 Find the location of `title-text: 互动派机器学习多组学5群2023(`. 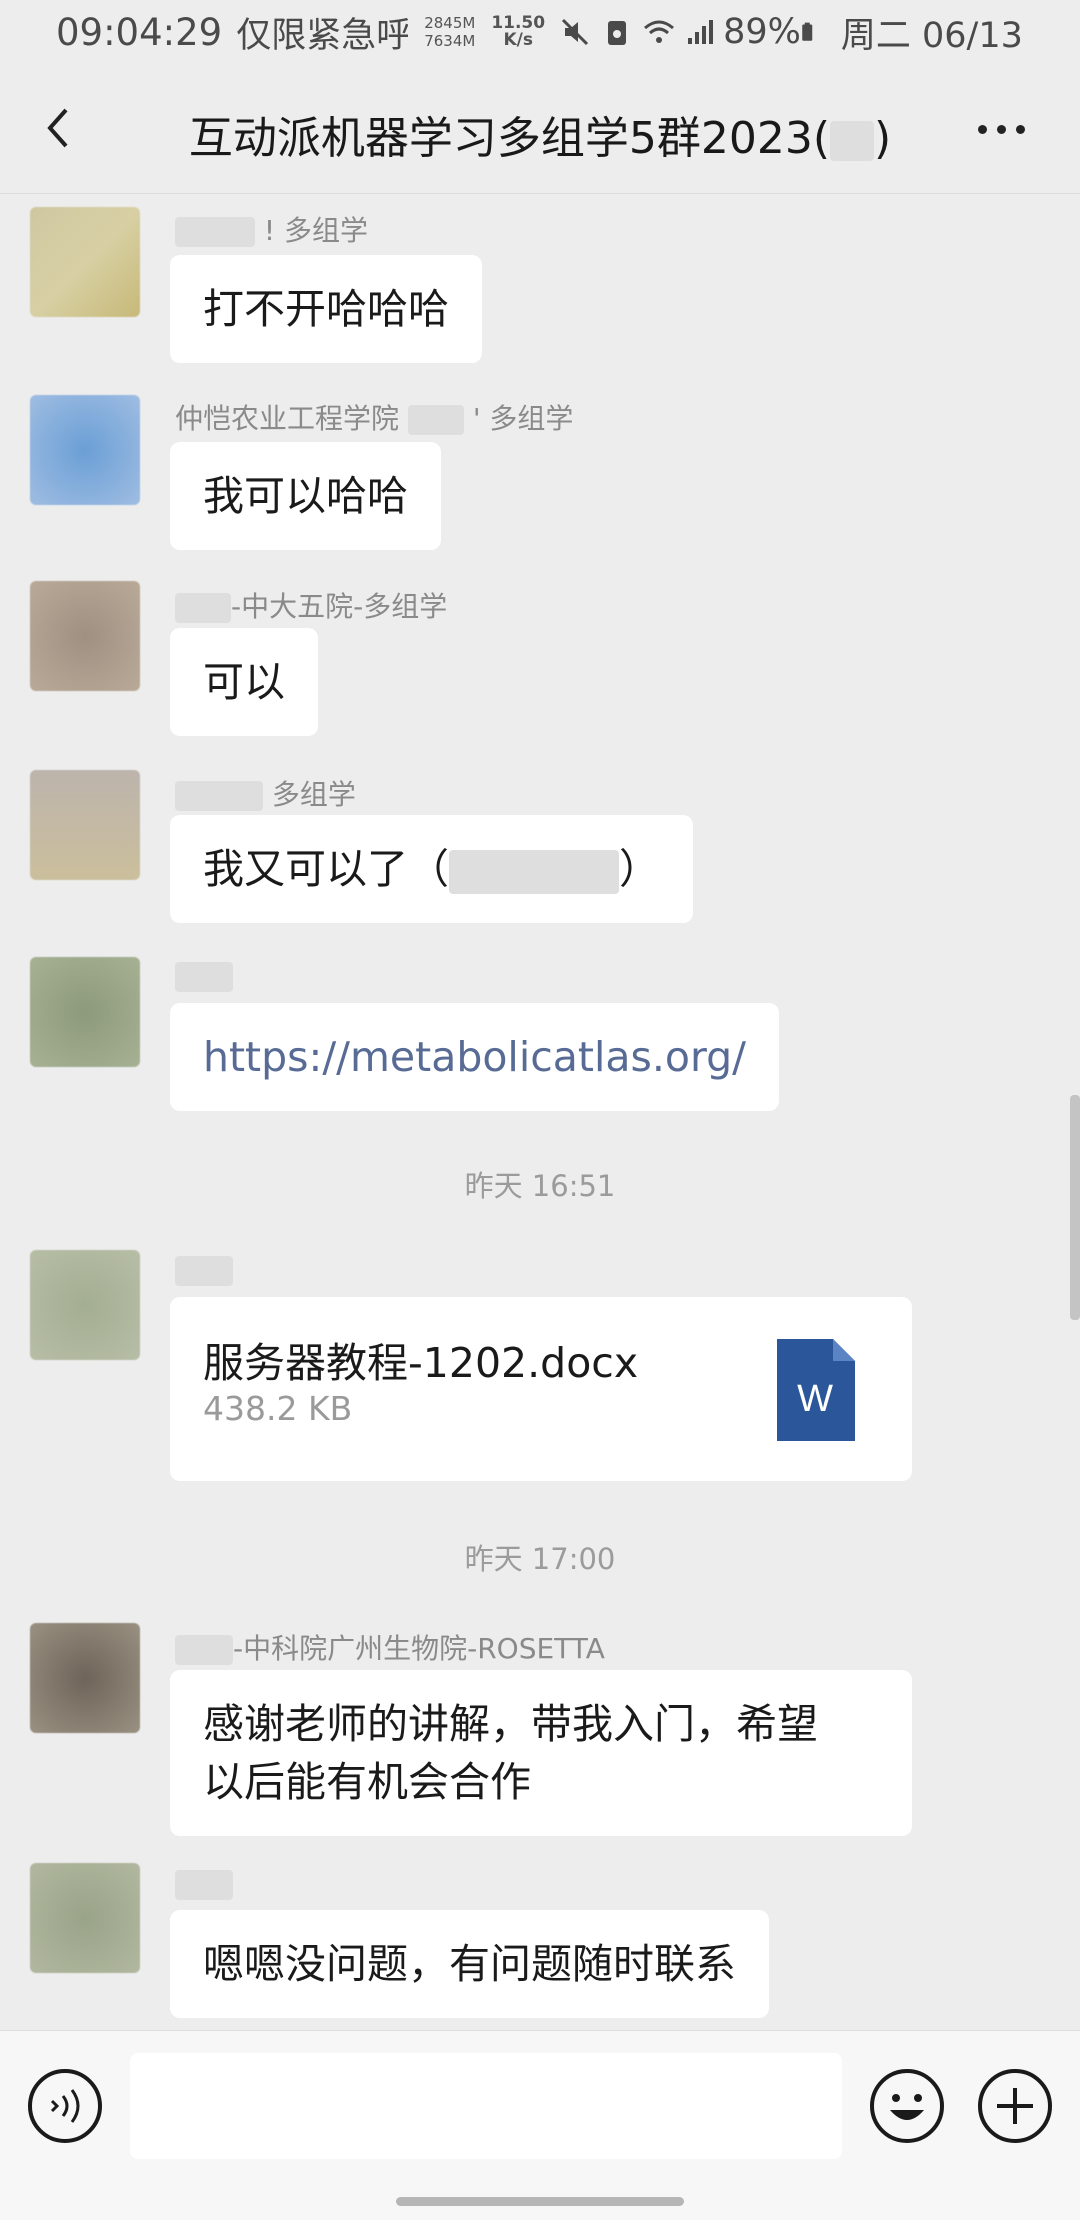

title-text: 互动派机器学习多组学5群2023( is located at coordinates (509, 138).